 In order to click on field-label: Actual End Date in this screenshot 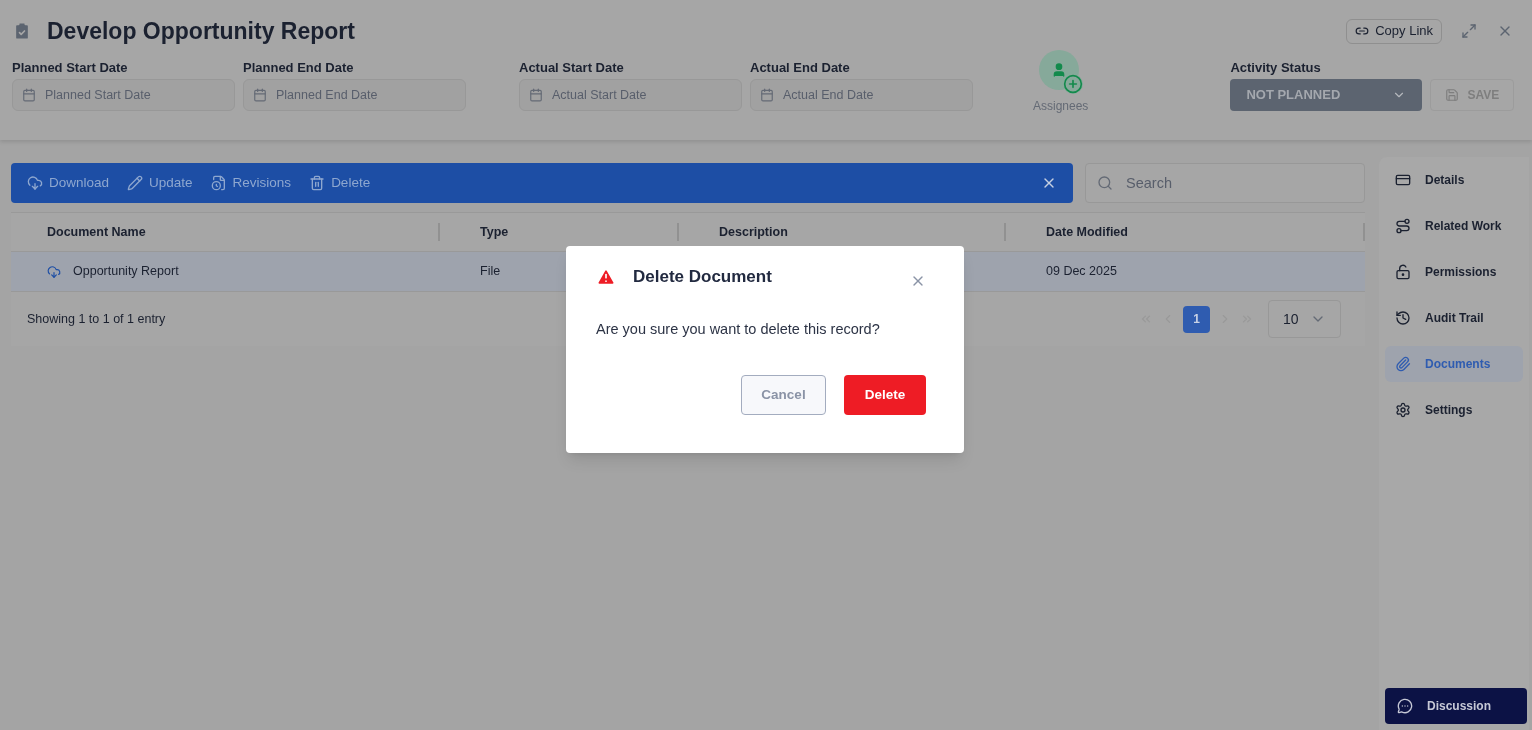, I will do `click(800, 67)`.